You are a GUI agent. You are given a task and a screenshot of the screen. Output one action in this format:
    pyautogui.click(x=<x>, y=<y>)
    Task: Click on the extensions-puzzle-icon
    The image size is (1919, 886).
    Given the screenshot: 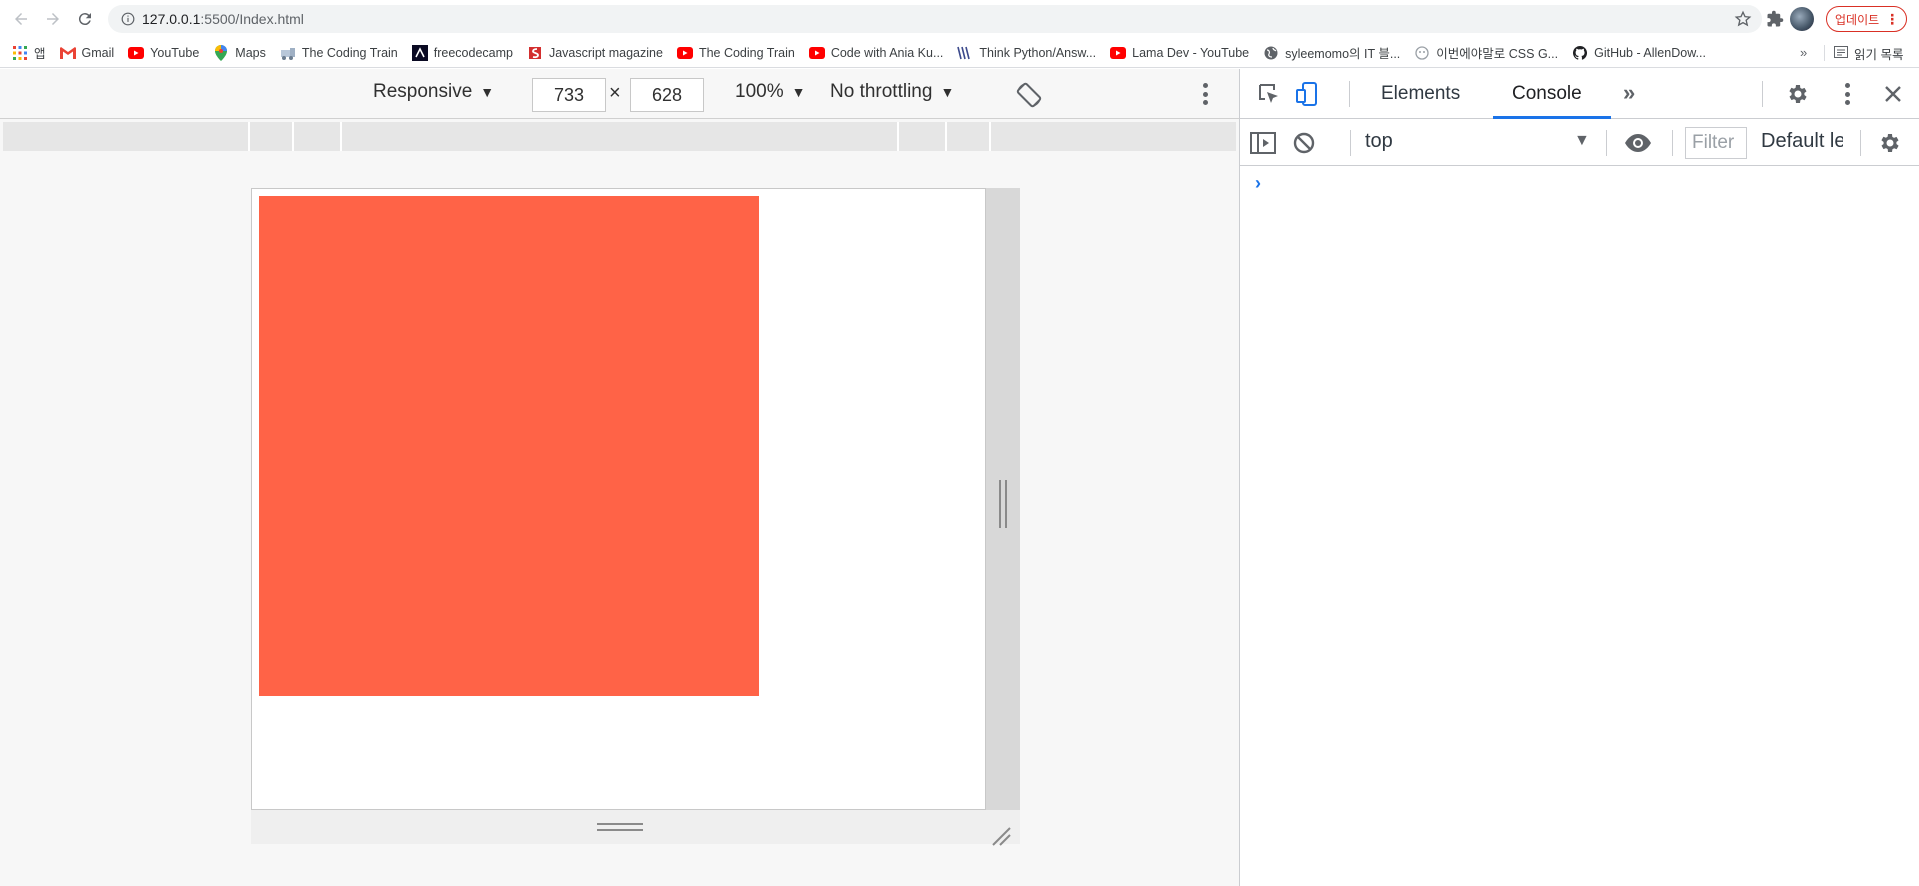 What is the action you would take?
    pyautogui.click(x=1775, y=19)
    